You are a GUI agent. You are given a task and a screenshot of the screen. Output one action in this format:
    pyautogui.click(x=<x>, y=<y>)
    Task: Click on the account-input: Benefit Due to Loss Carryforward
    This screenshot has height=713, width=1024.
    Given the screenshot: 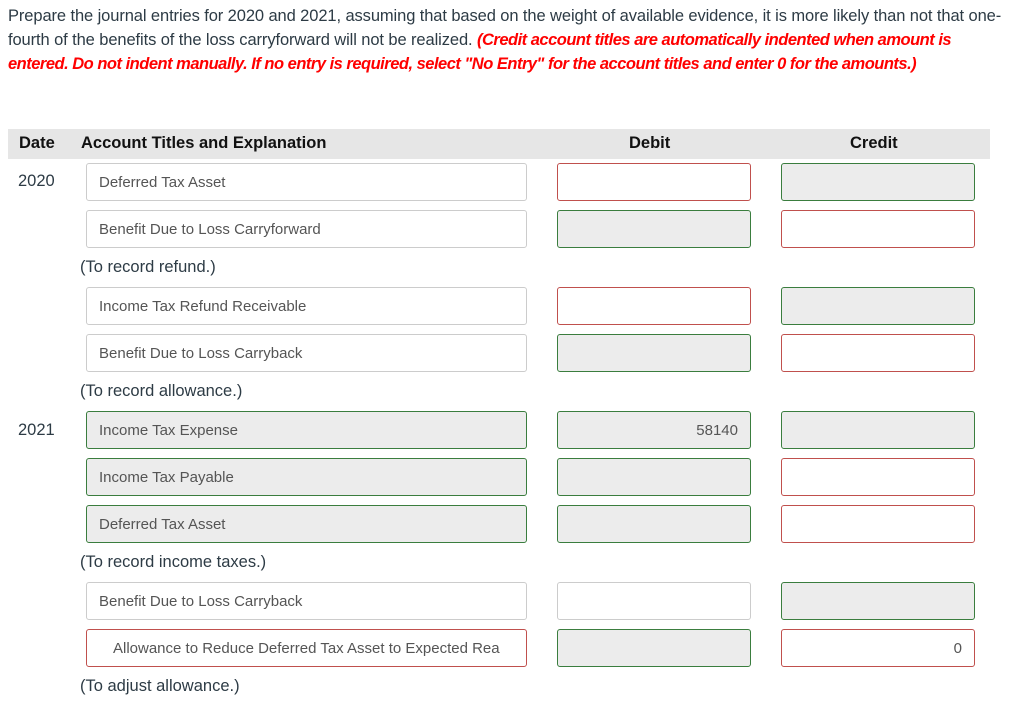 What is the action you would take?
    pyautogui.click(x=306, y=229)
    